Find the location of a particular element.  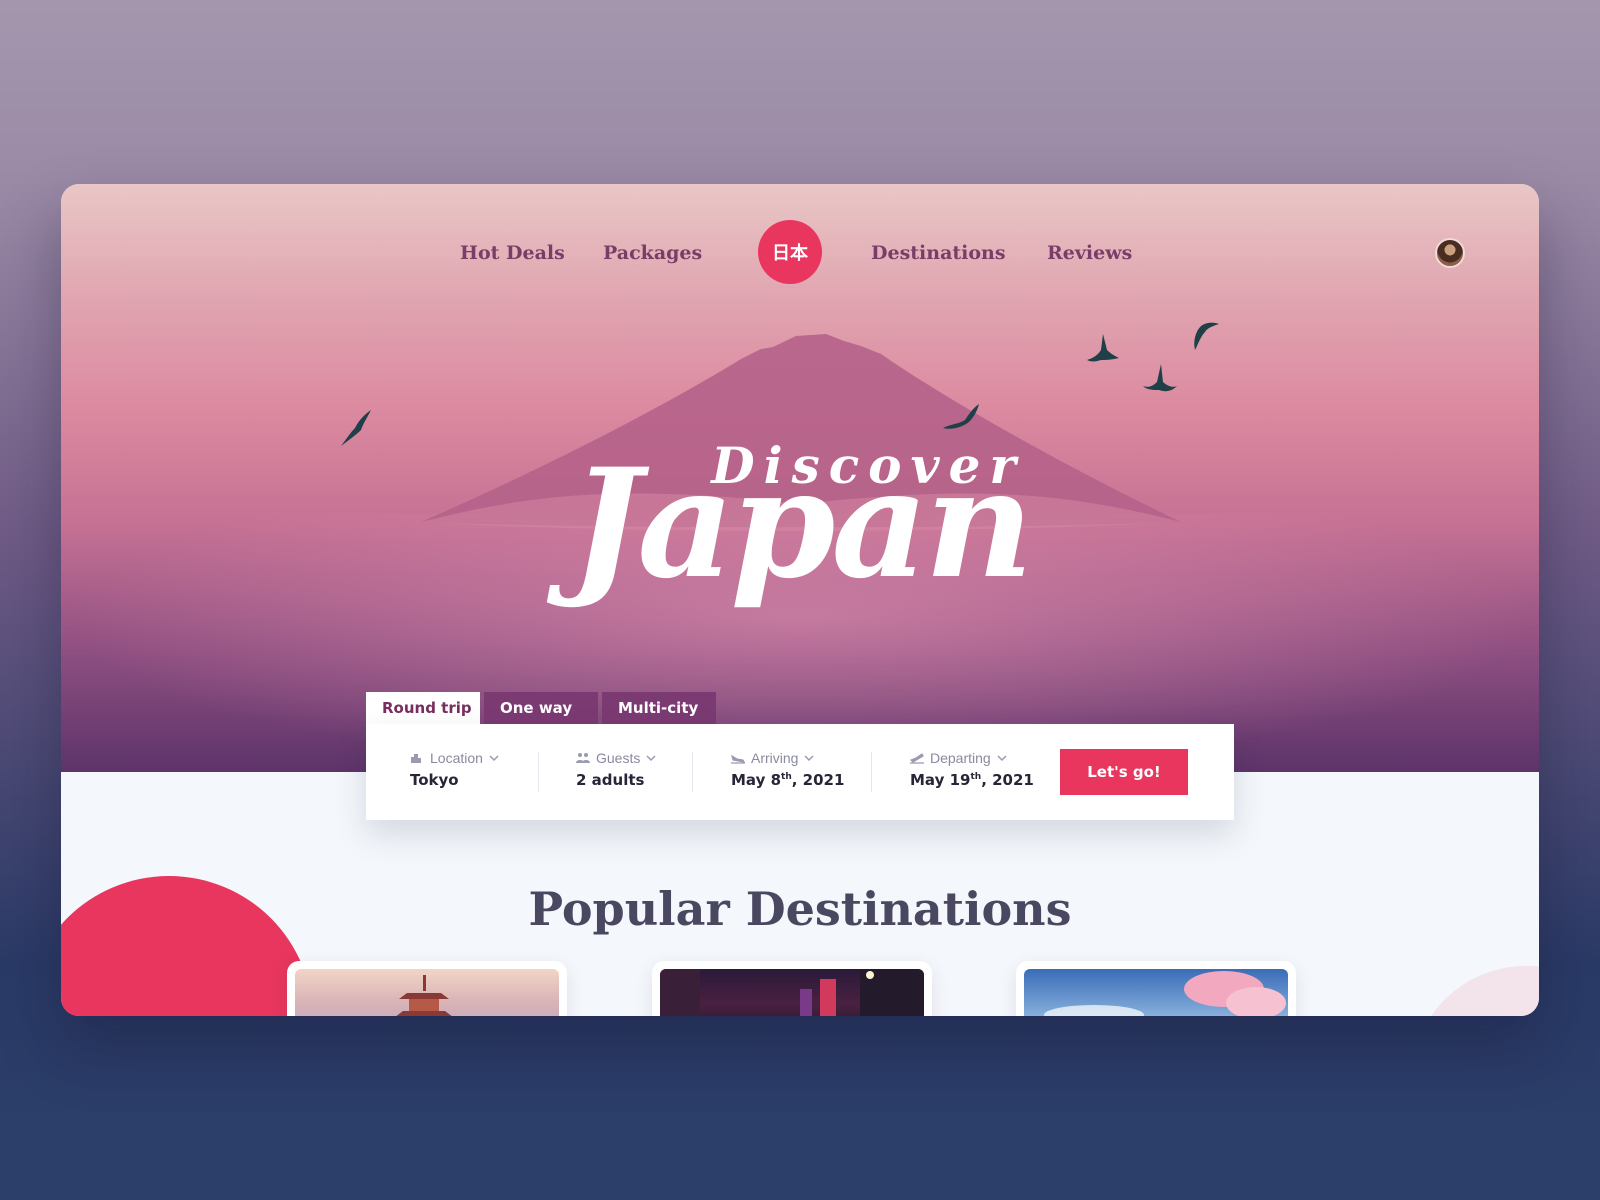

people-icon is located at coordinates (583, 758).